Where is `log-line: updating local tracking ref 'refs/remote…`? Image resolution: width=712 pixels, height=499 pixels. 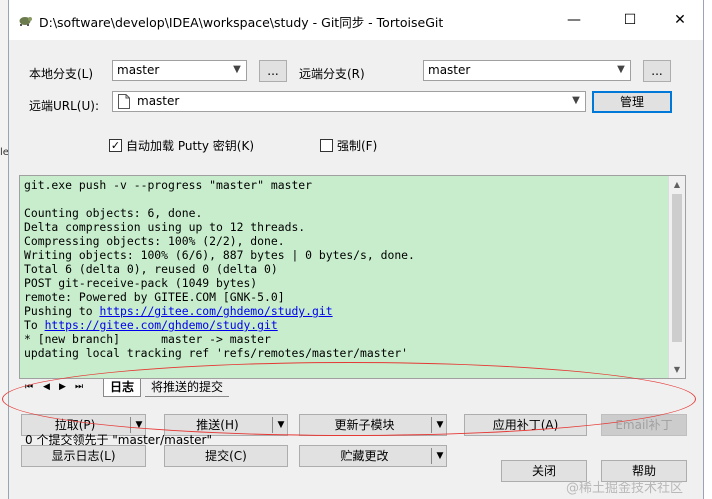
log-line: updating local tracking ref 'refs/remote… is located at coordinates (216, 353).